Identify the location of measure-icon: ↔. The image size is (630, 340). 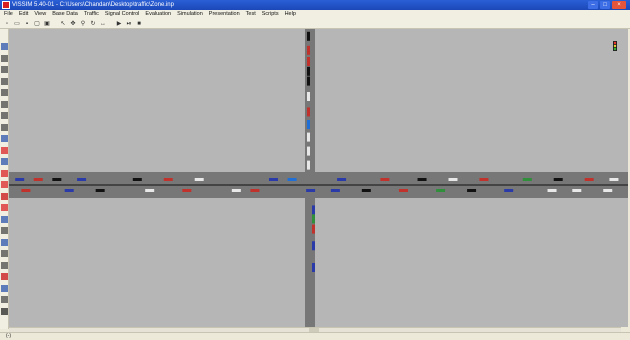
(103, 24).